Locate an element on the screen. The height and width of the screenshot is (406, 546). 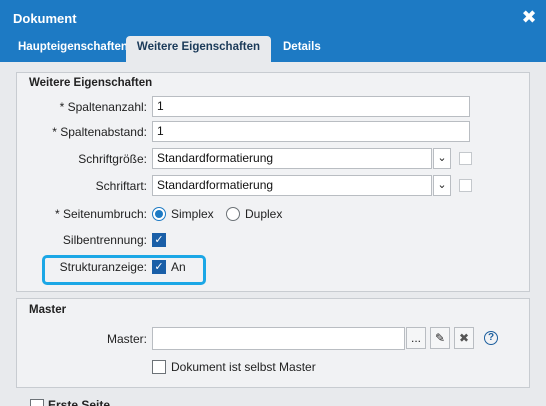
erste-seite-label: Erste Seite is located at coordinates (79, 402).